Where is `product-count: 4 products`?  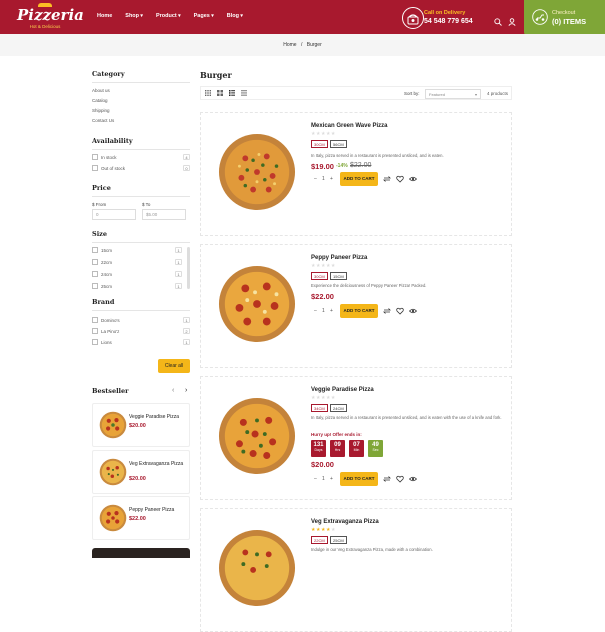 product-count: 4 products is located at coordinates (498, 93).